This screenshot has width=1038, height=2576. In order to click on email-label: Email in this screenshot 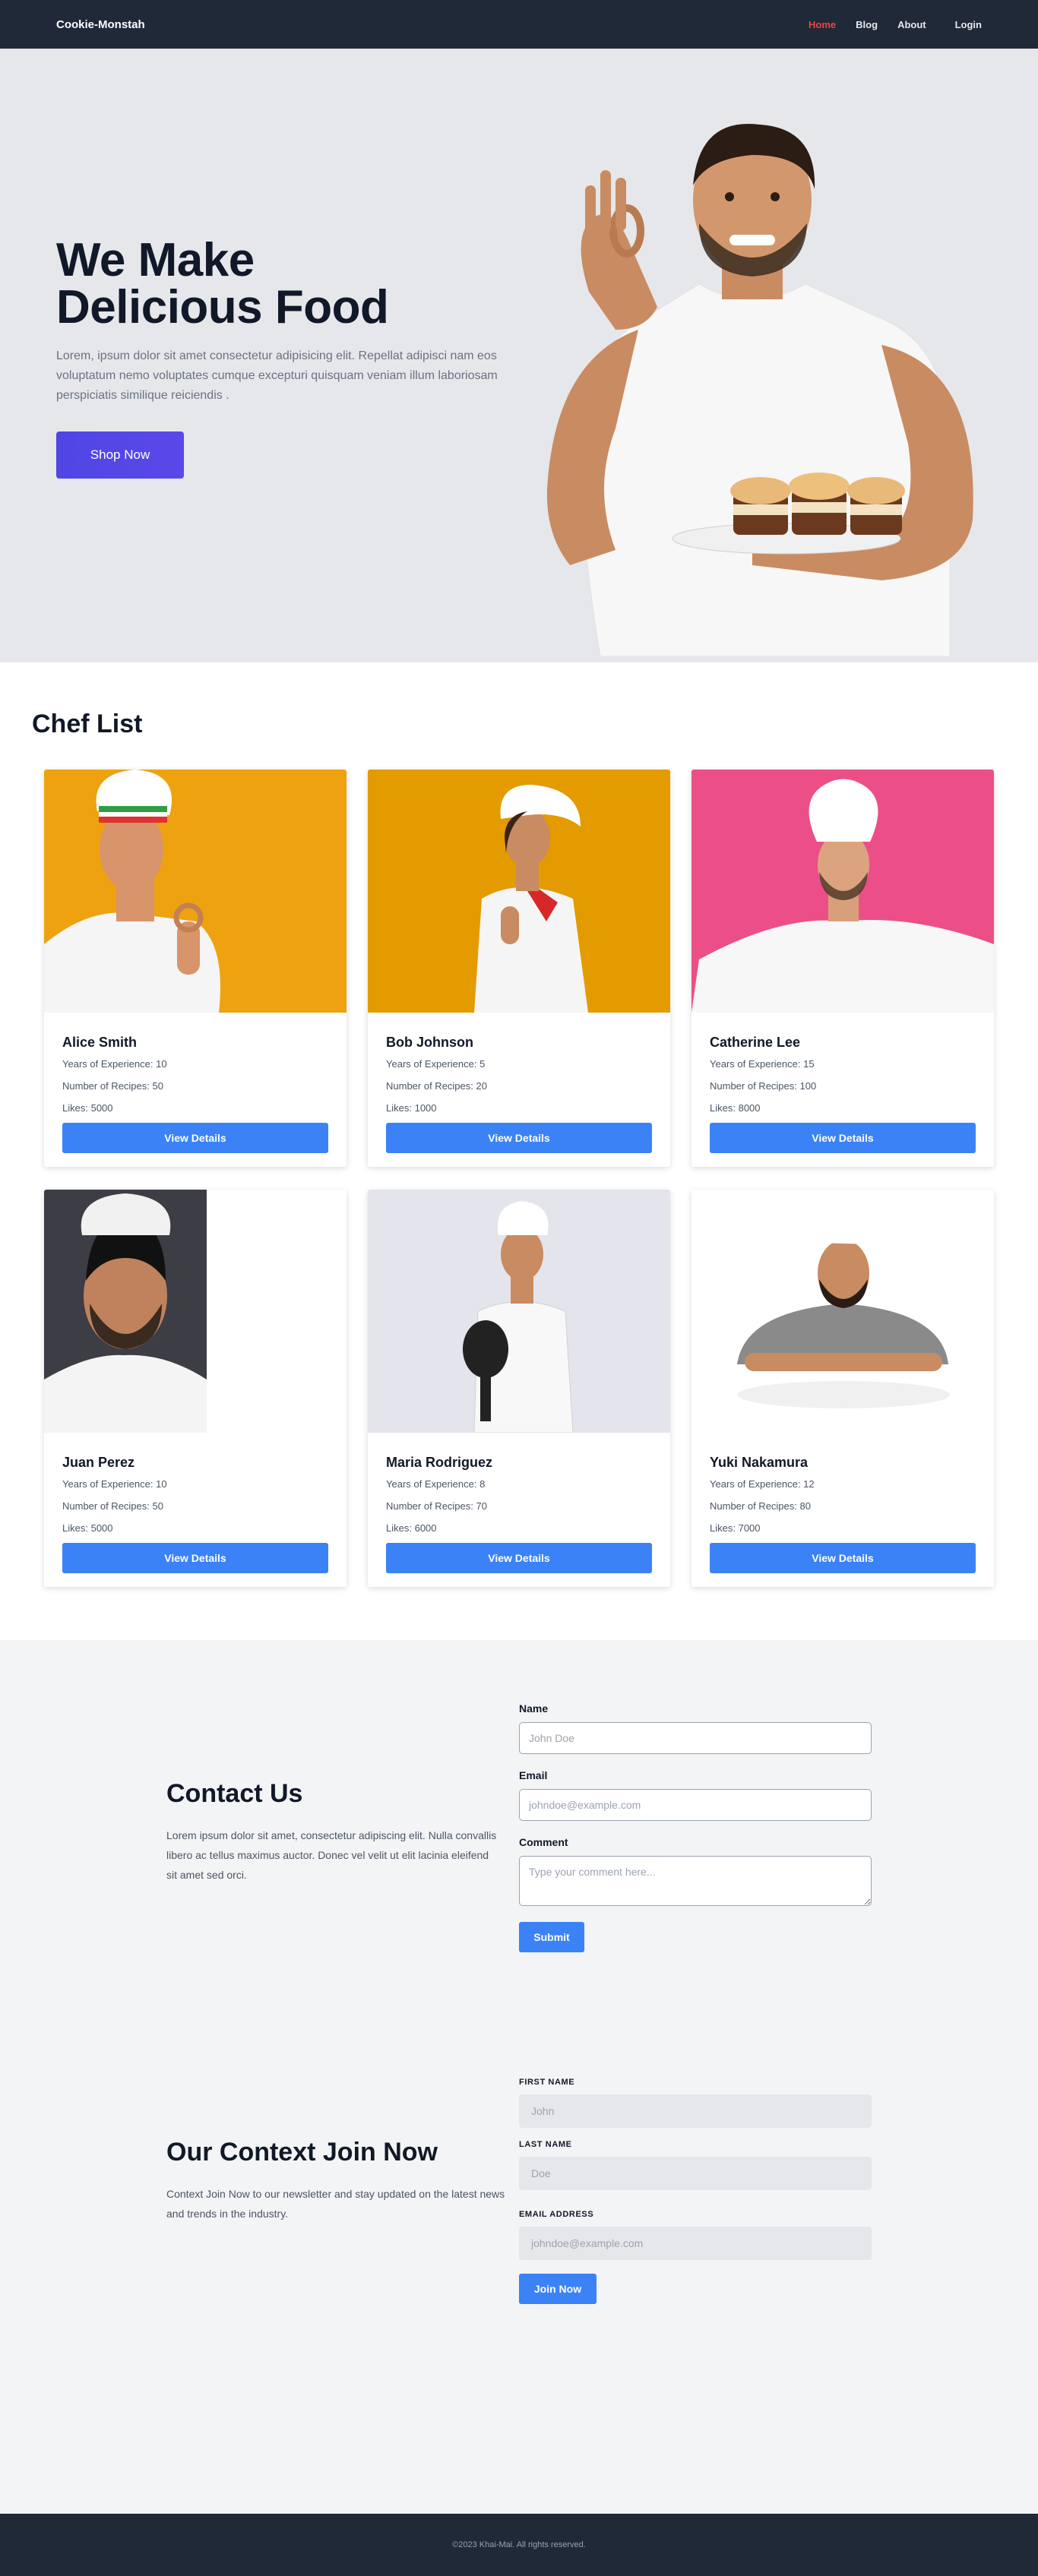, I will do `click(533, 1775)`.